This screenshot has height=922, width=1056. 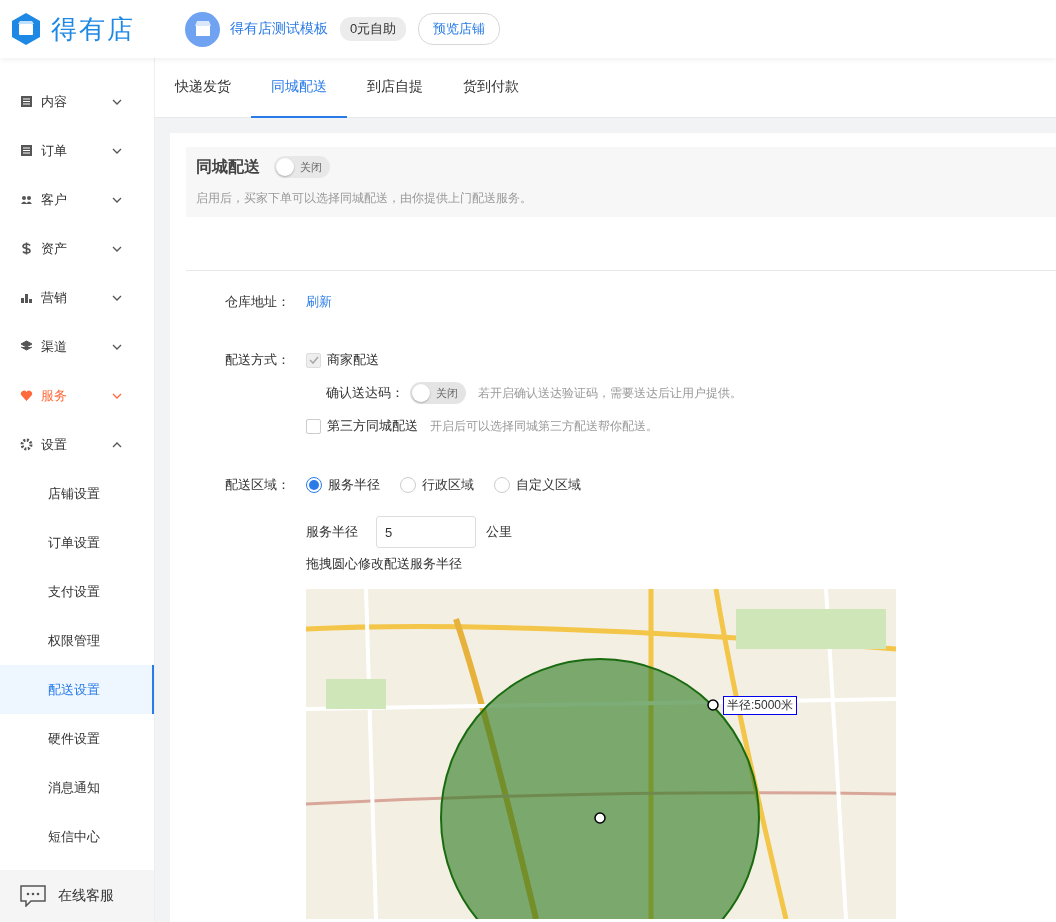 I want to click on form-label: 配送方式：, so click(x=258, y=360).